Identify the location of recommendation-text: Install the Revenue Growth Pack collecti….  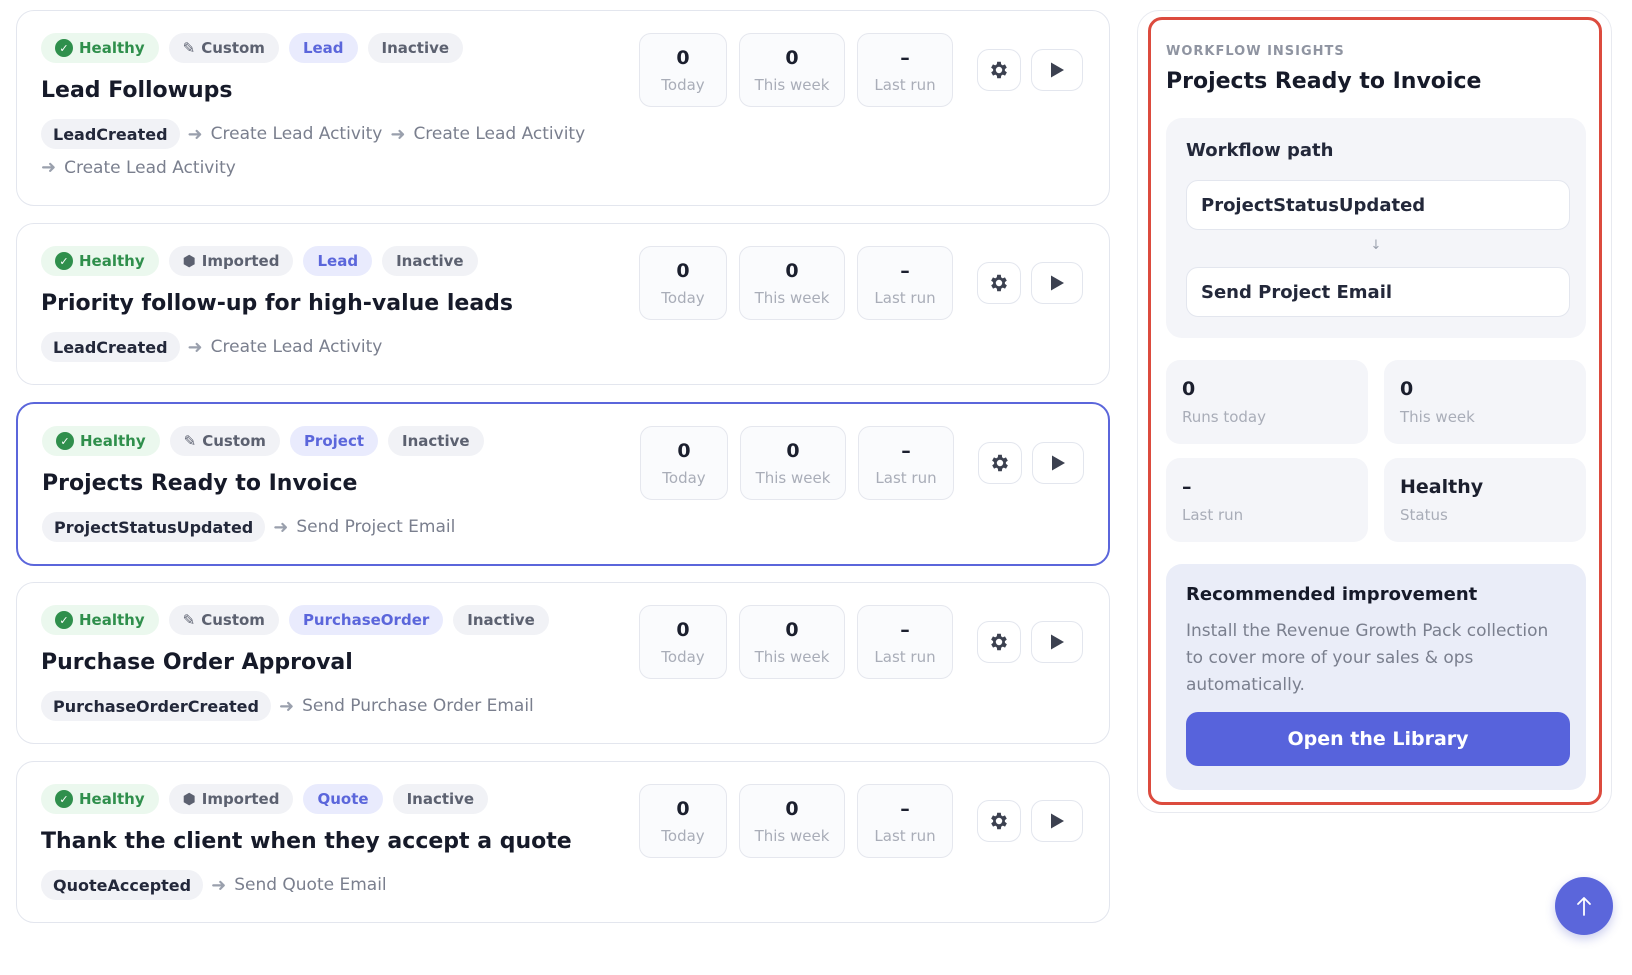
(1367, 658).